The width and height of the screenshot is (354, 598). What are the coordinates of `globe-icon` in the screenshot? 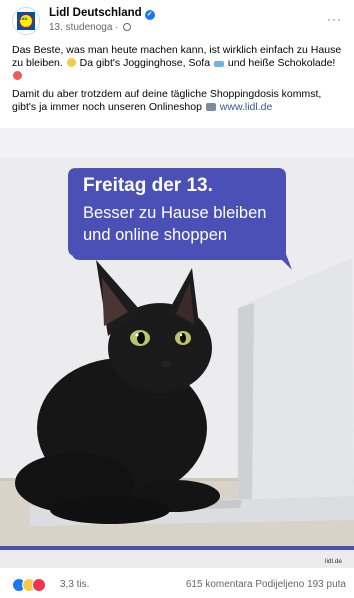 It's located at (127, 27).